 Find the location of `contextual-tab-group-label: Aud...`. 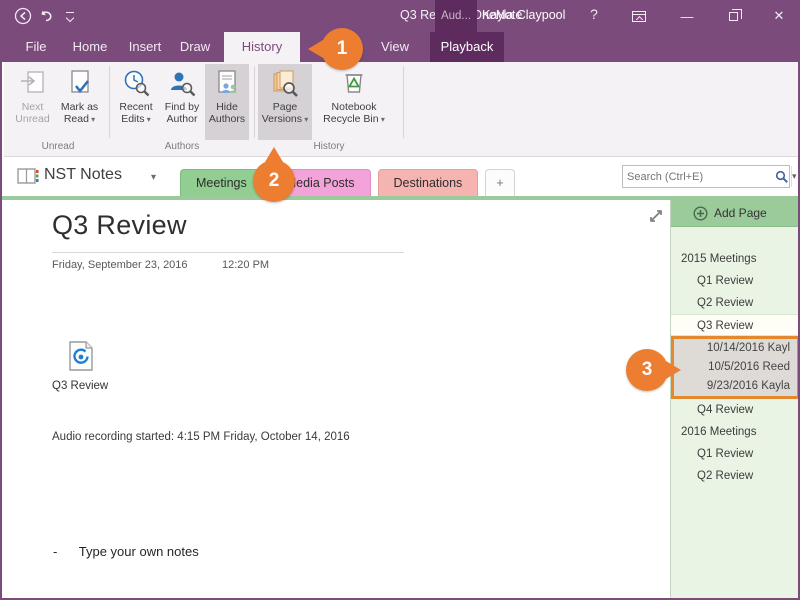

contextual-tab-group-label: Aud... is located at coordinates (456, 16).